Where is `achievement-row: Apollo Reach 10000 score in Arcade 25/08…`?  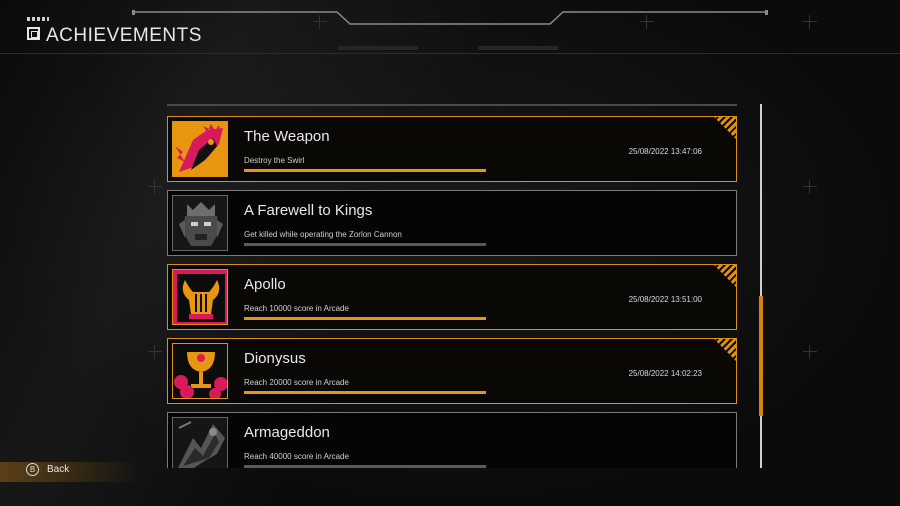 achievement-row: Apollo Reach 10000 score in Arcade 25/08… is located at coordinates (452, 297).